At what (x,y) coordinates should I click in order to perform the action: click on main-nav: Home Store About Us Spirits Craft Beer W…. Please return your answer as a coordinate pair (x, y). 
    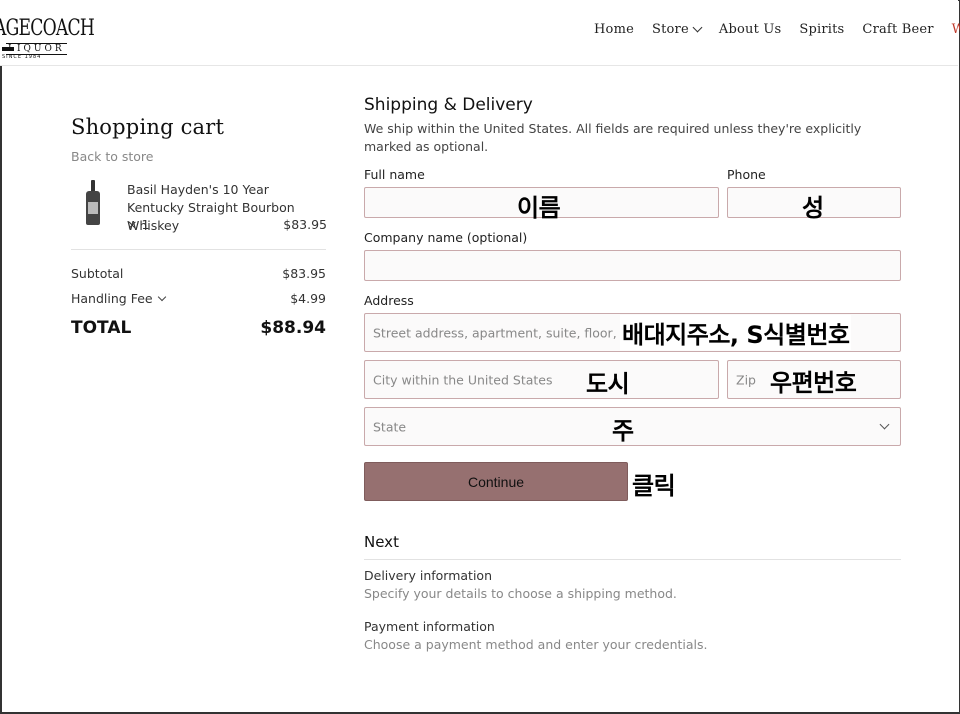
    Looking at the image, I should click on (777, 29).